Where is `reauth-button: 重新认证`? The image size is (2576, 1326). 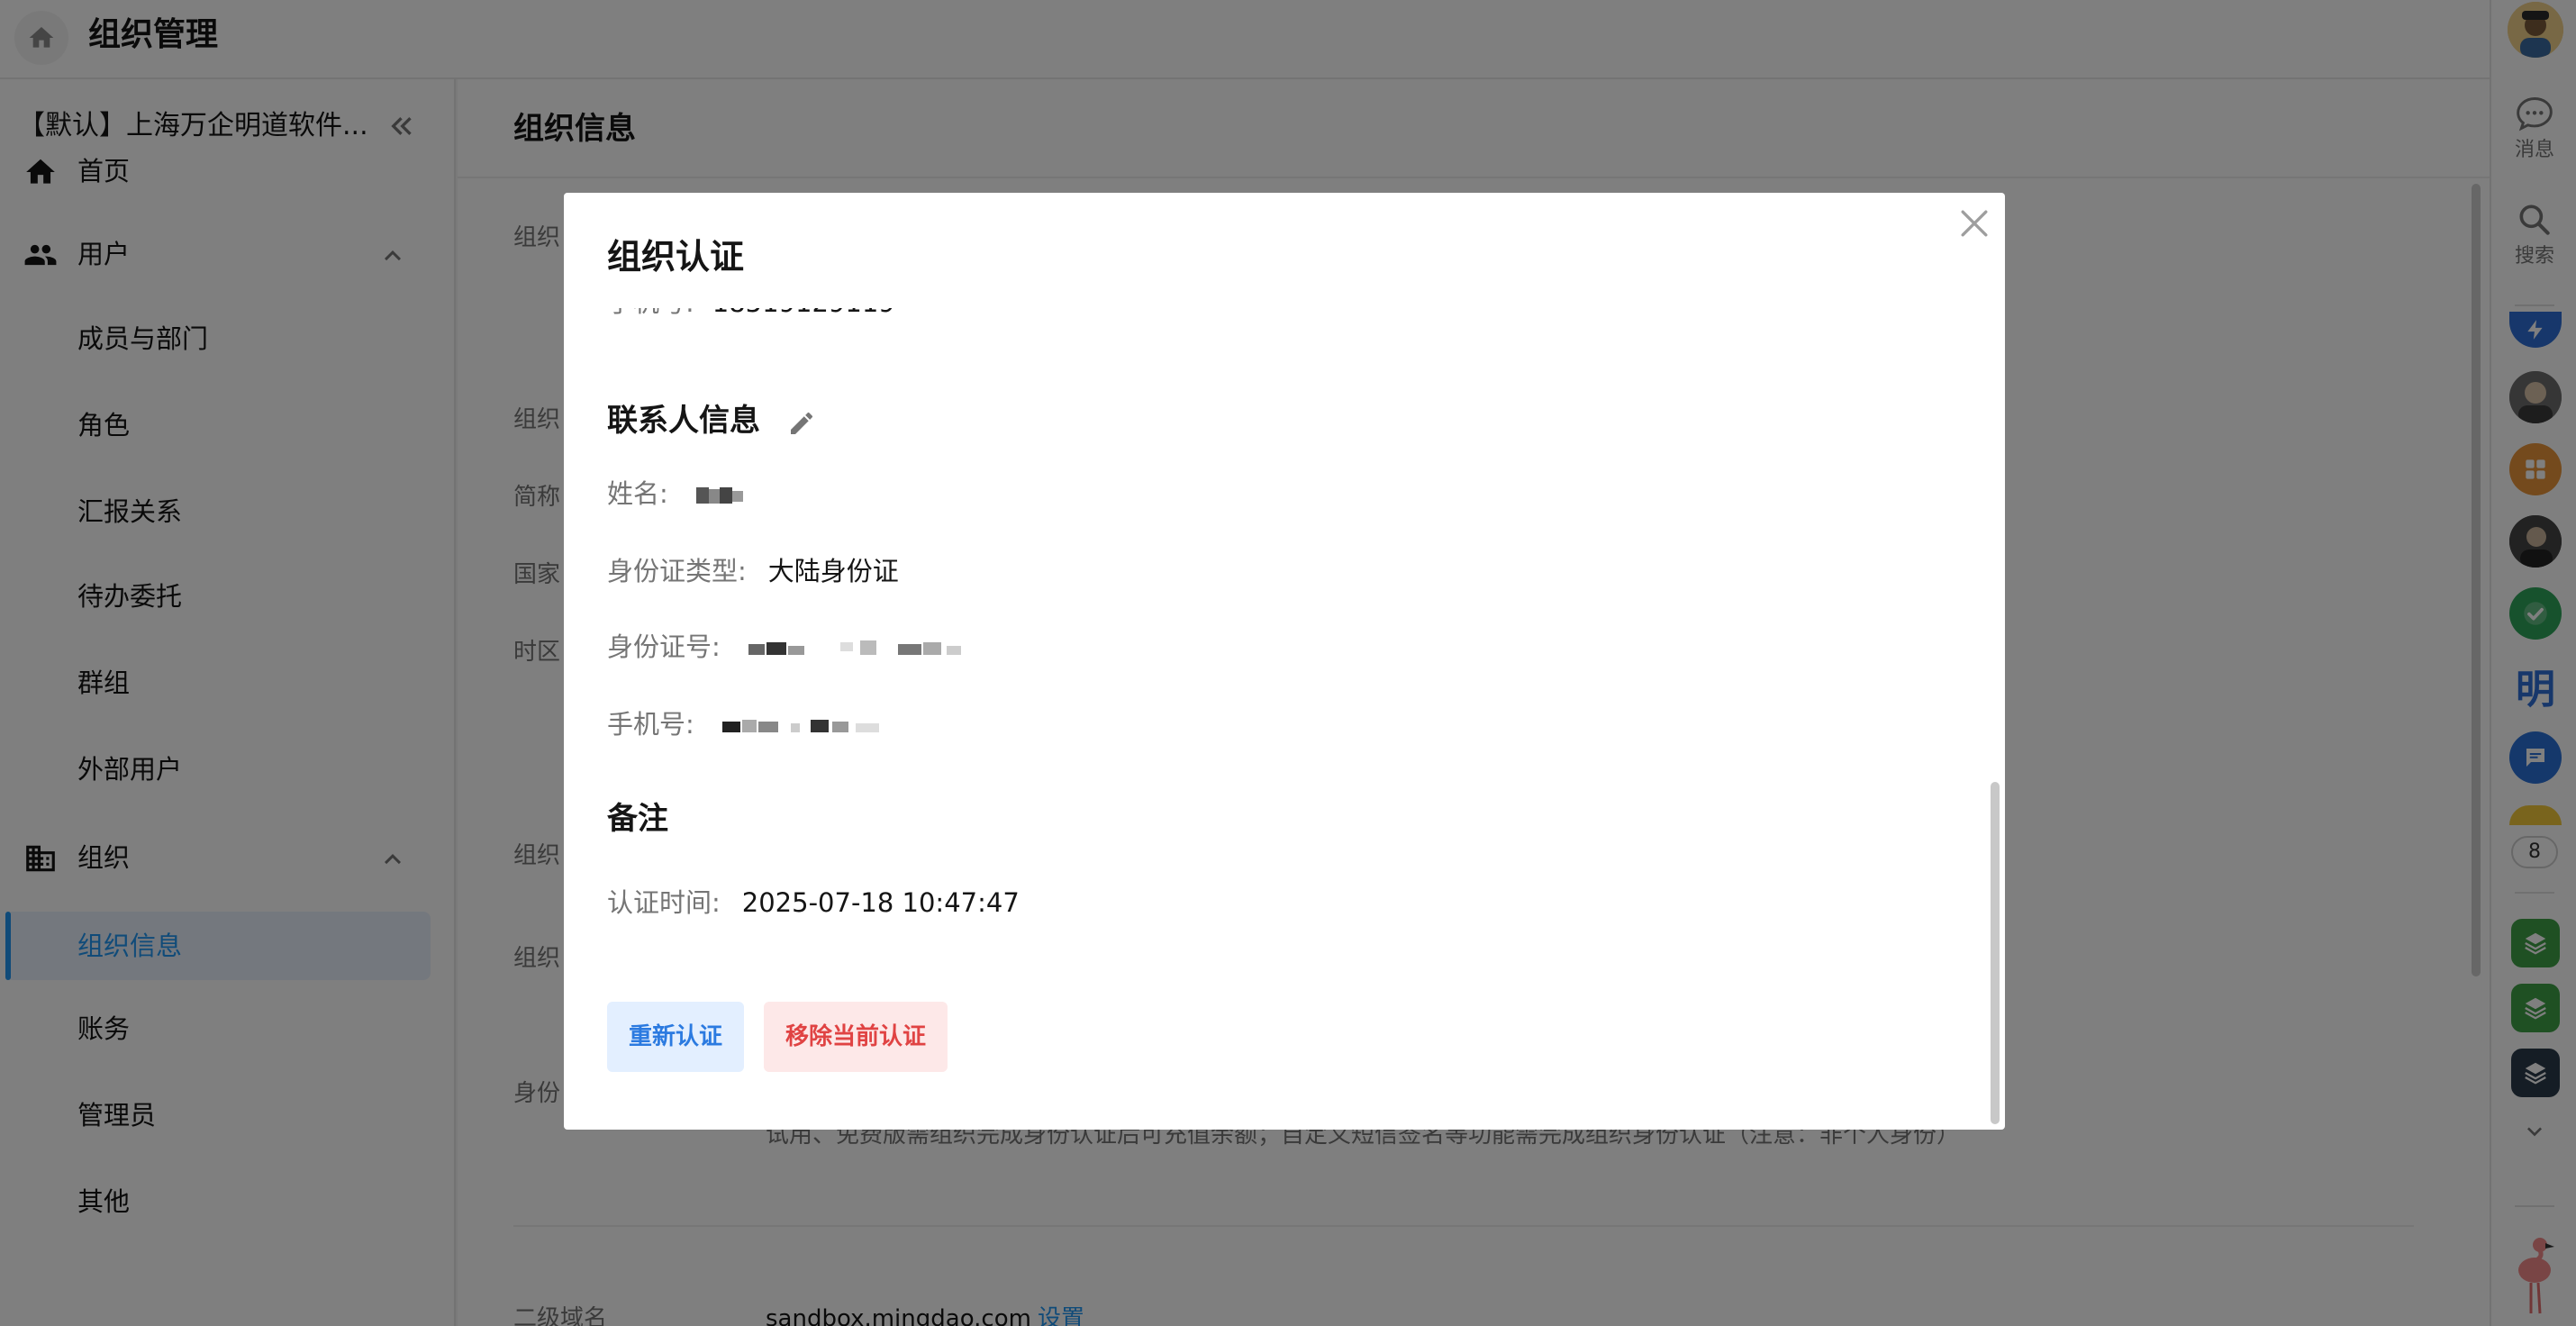
reauth-button: 重新认证 is located at coordinates (675, 1037).